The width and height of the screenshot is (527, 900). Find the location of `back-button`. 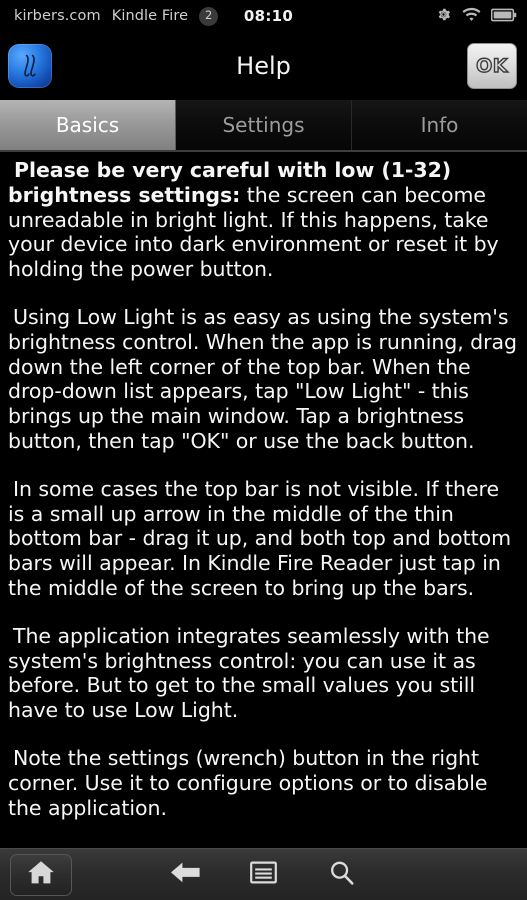

back-button is located at coordinates (186, 875).